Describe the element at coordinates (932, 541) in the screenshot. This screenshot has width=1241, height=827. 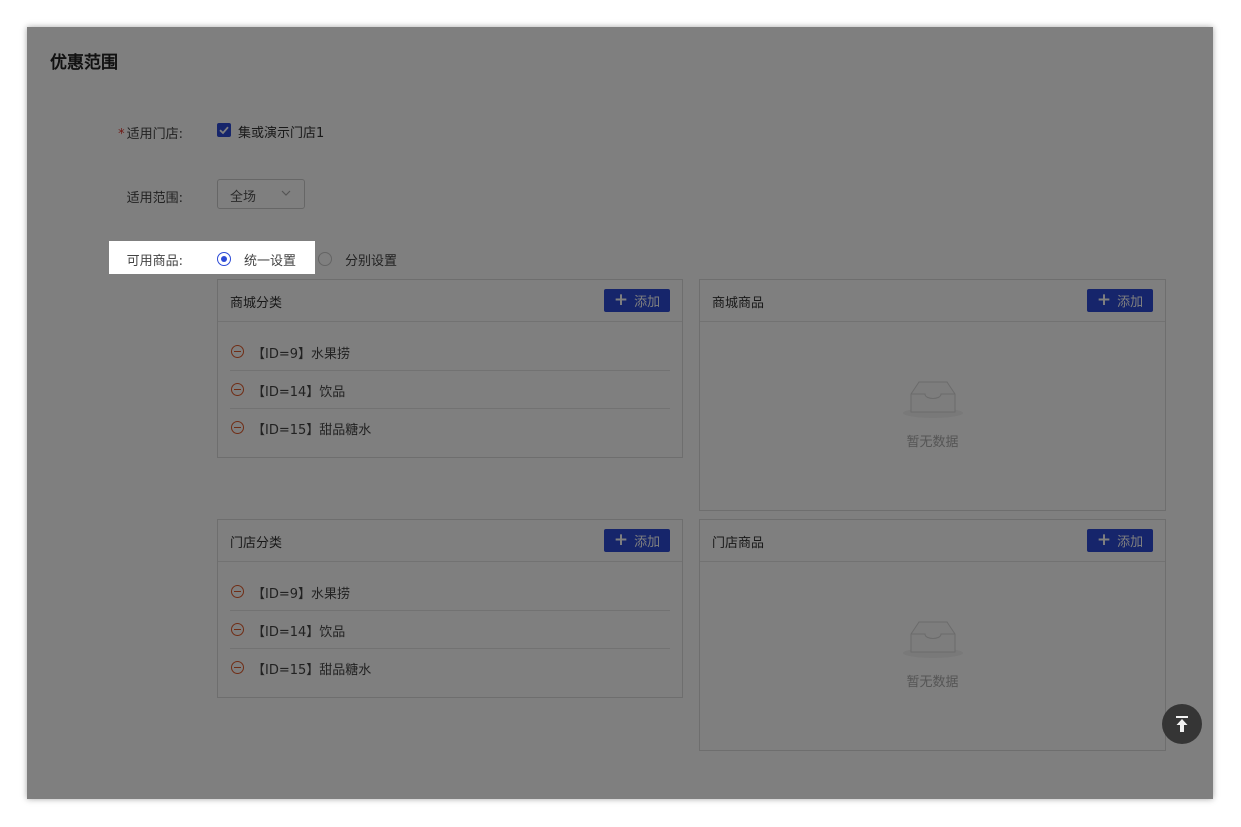
I see `store-goods-header: 门店商品 + 添加` at that location.